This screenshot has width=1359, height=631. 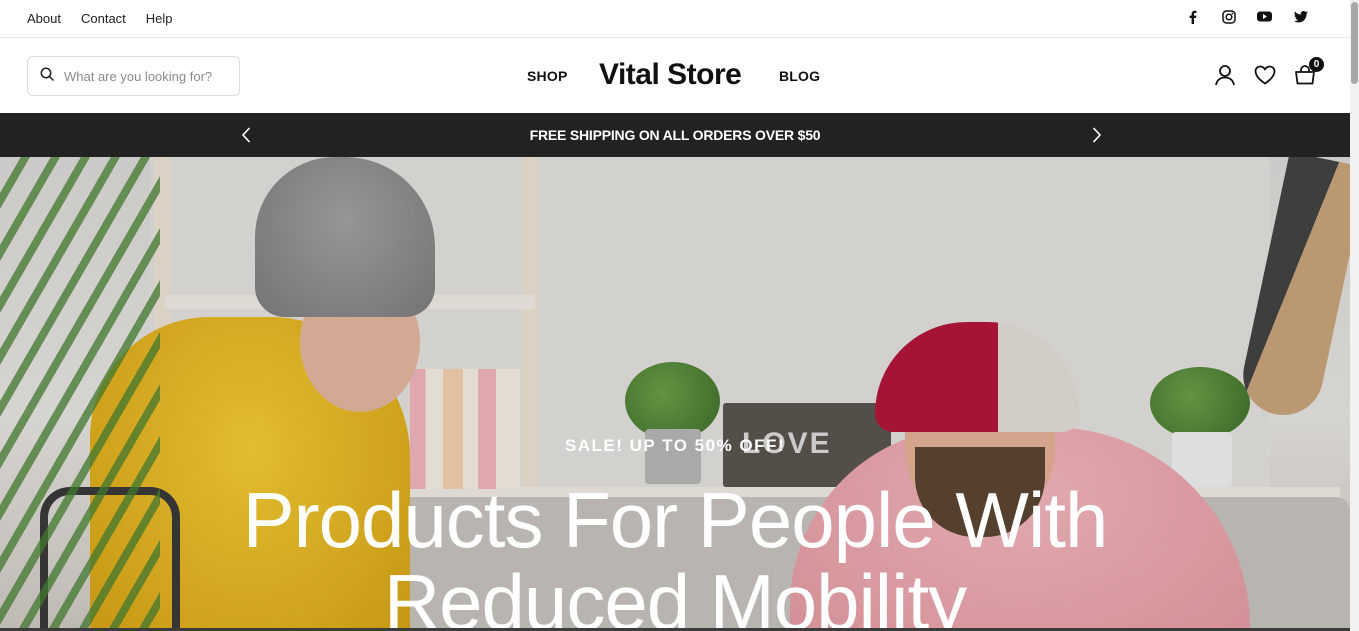 I want to click on scrollbar-thumb, so click(x=1354, y=43).